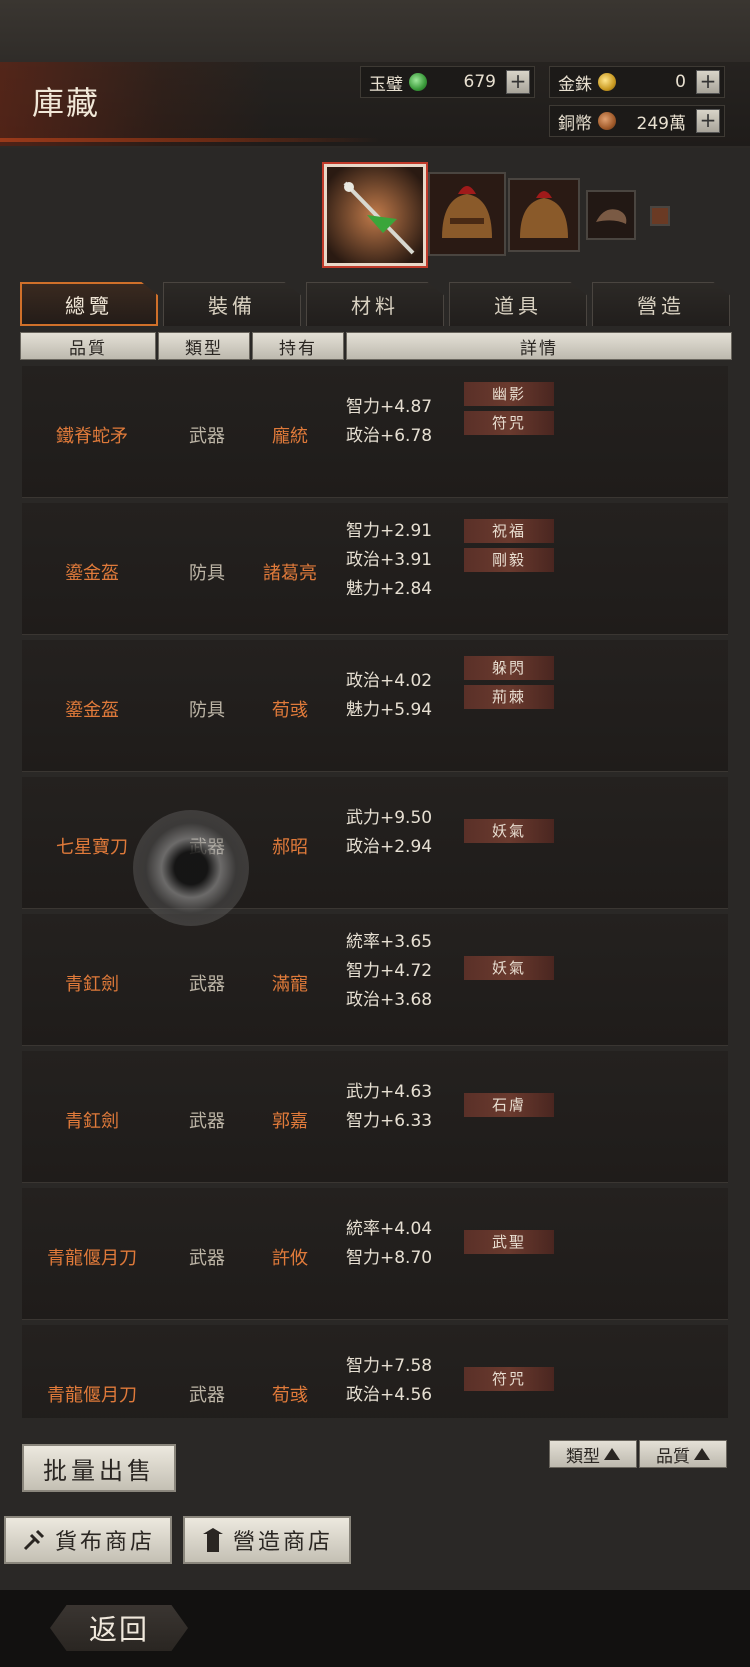  I want to click on item-stats: 武力+4.63 智力+6.33, so click(401, 1107).